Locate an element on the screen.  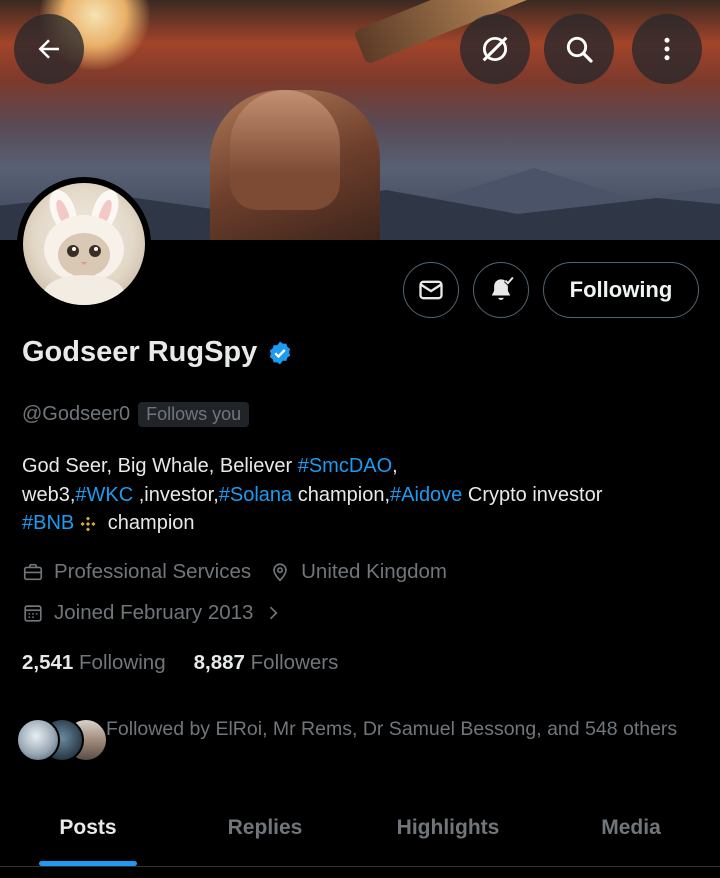
bio-text: champion is located at coordinates (148, 523).